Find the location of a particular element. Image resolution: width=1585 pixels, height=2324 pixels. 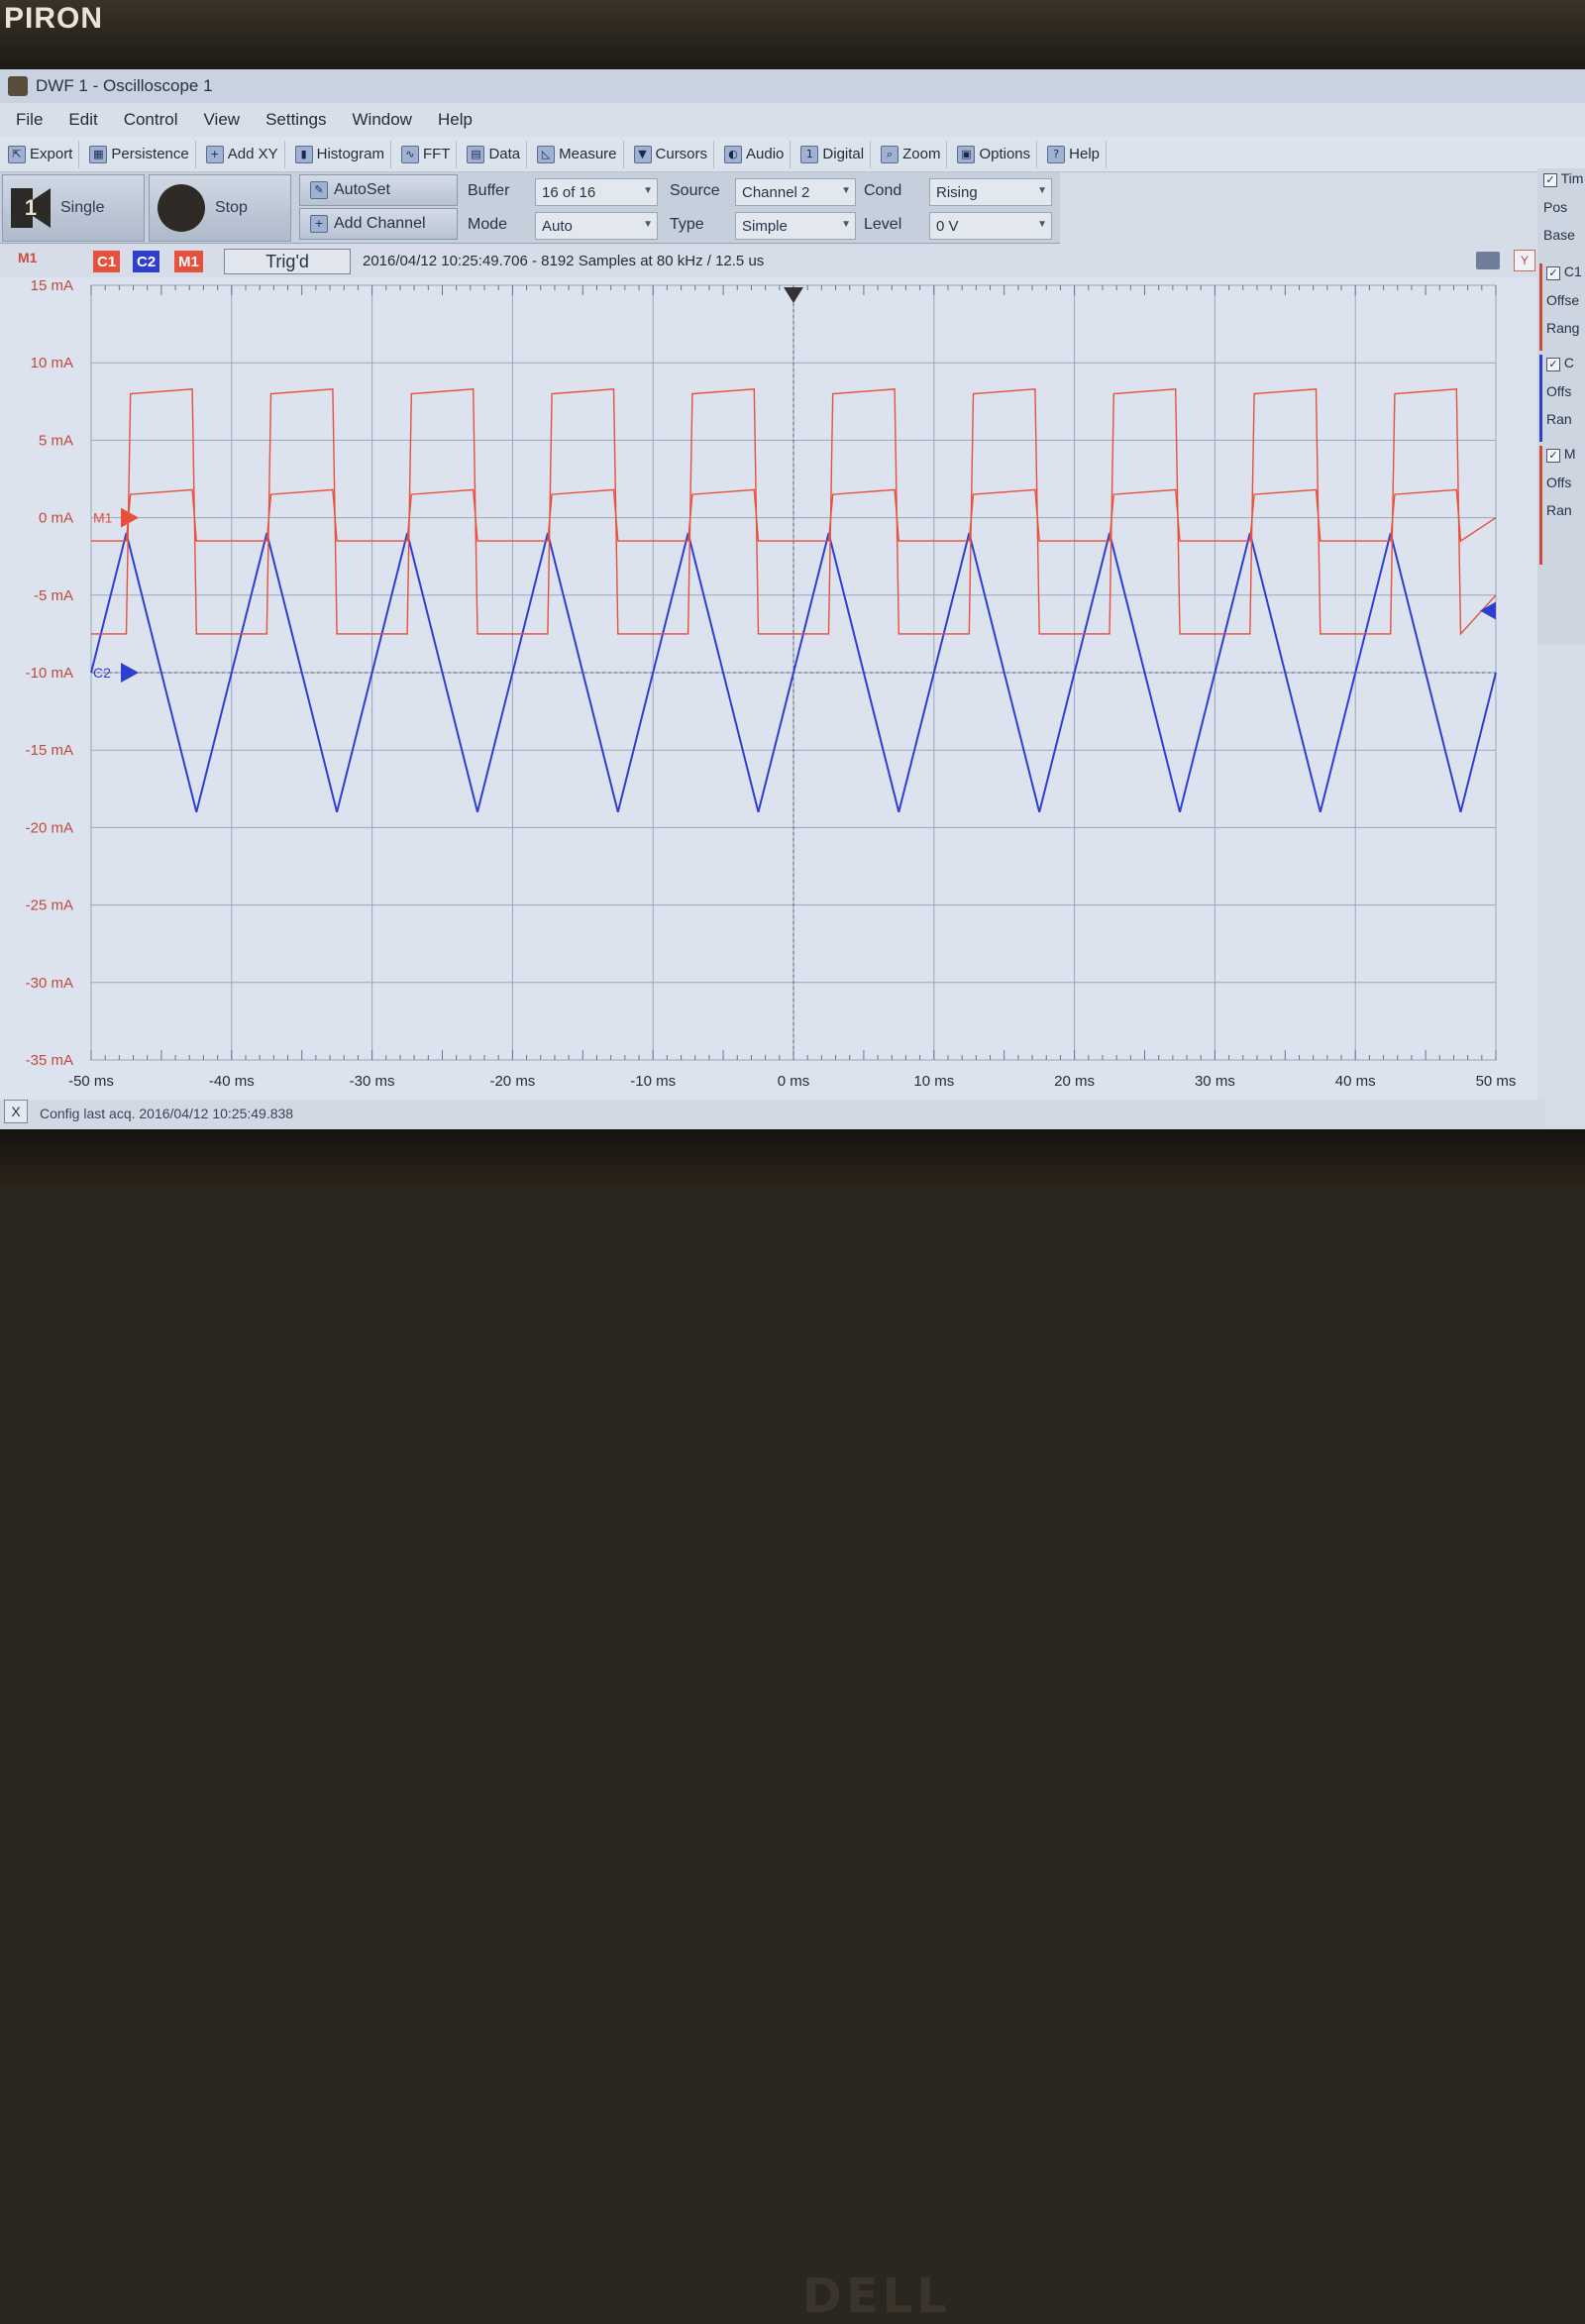

window-titlebar: DWF 1 - Oscilloscope 1 is located at coordinates (792, 86).